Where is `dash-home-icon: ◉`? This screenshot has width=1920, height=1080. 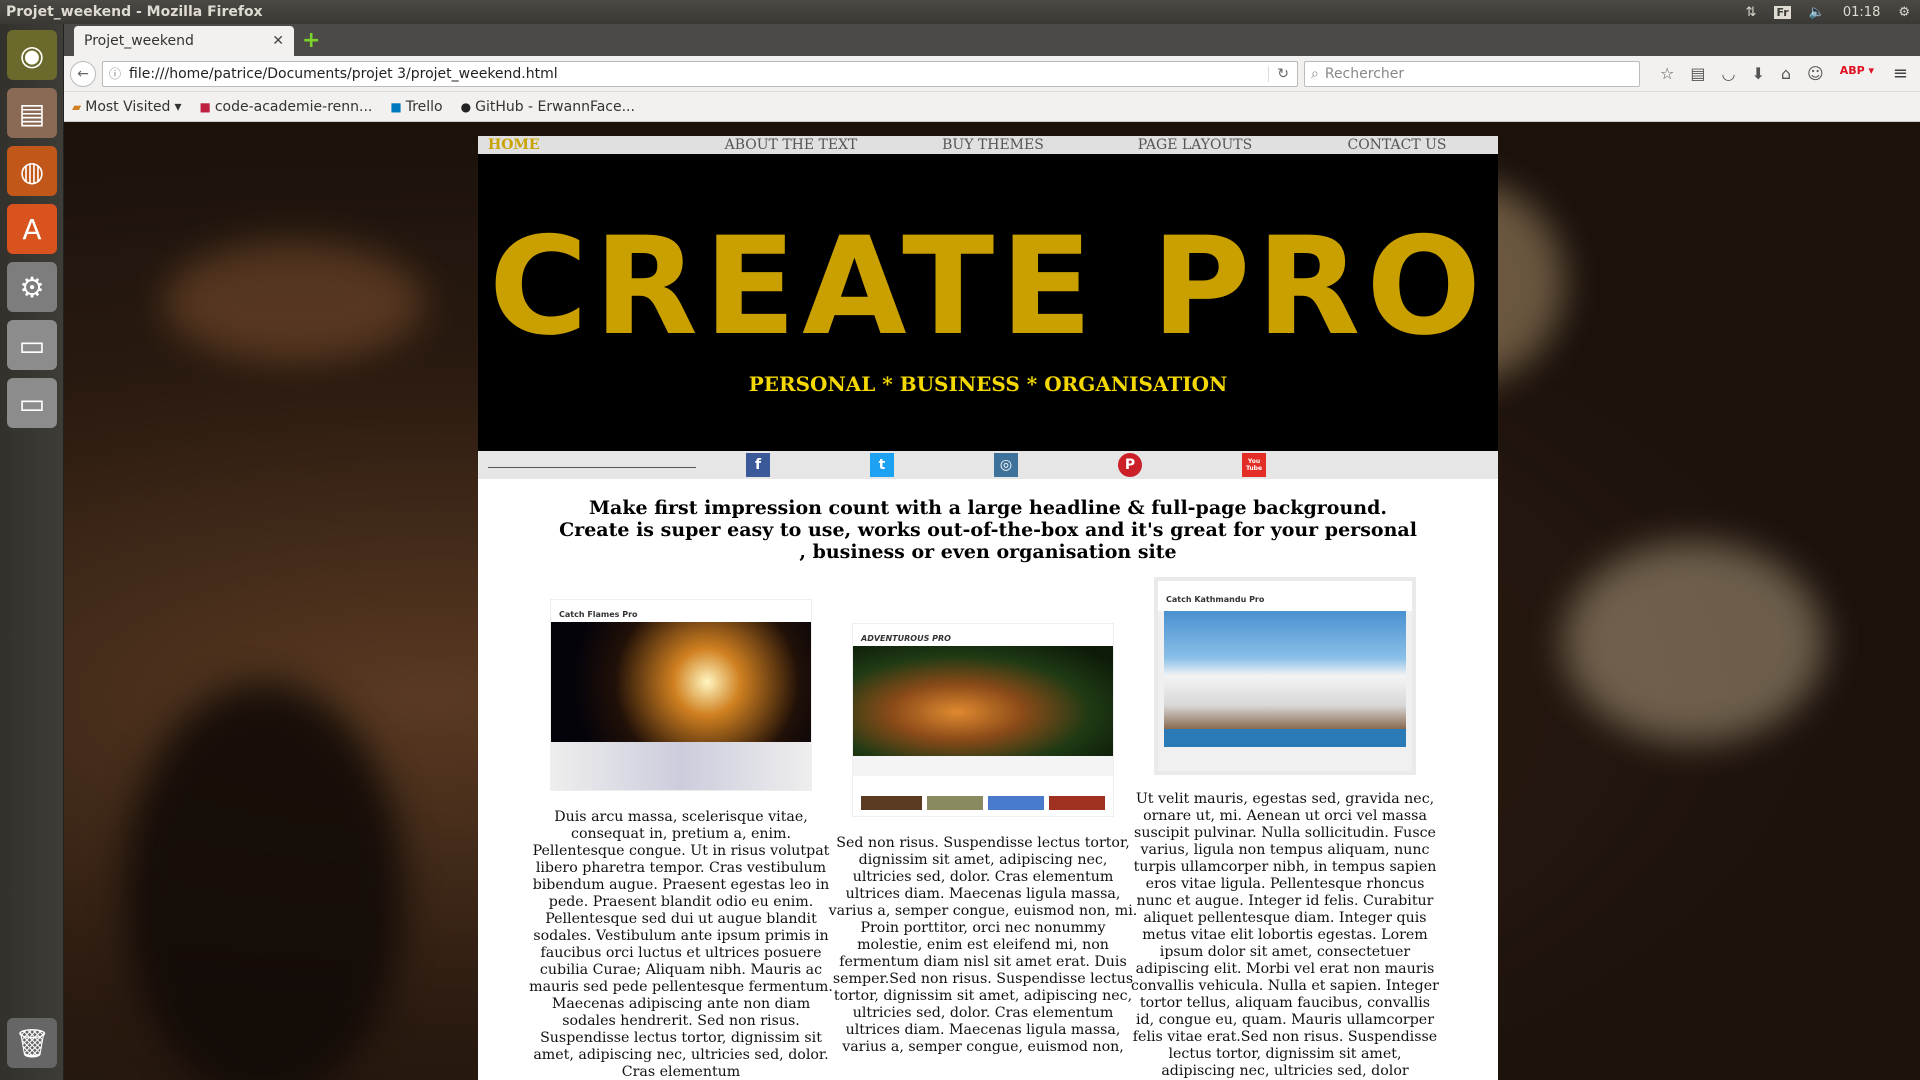
dash-home-icon: ◉ is located at coordinates (32, 55).